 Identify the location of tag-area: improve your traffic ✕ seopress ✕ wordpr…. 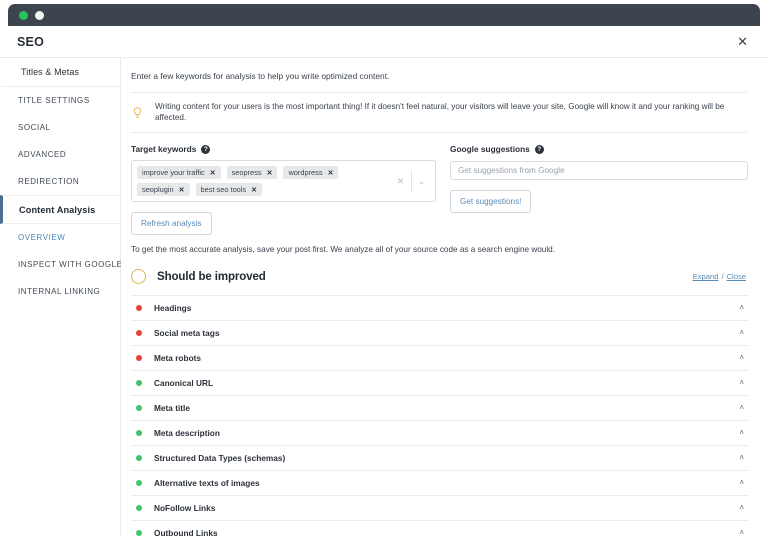
(261, 181).